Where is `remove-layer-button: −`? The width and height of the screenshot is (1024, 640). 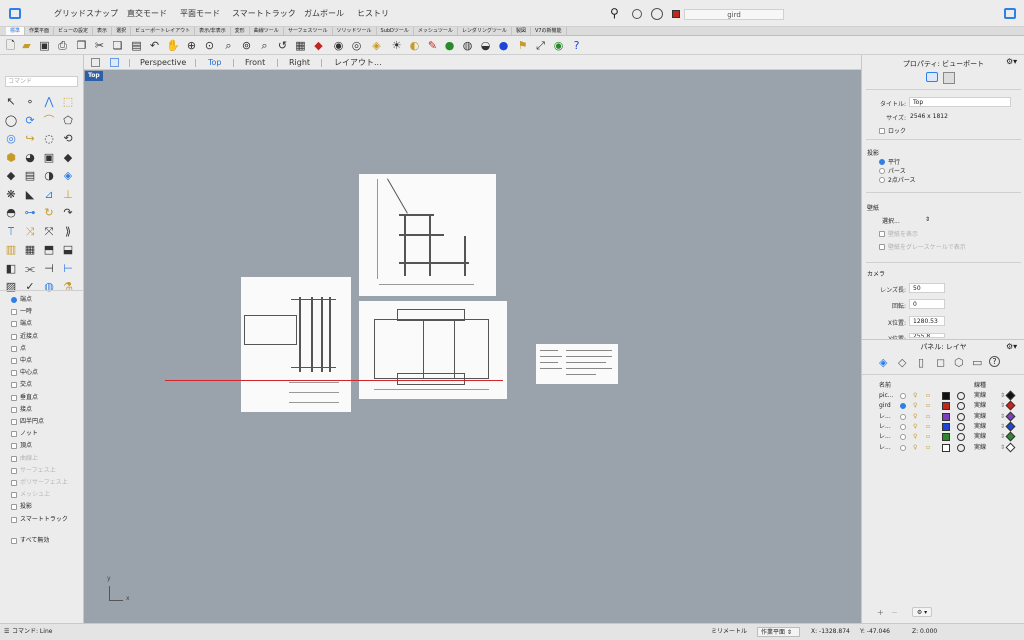
remove-layer-button: − is located at coordinates (894, 612).